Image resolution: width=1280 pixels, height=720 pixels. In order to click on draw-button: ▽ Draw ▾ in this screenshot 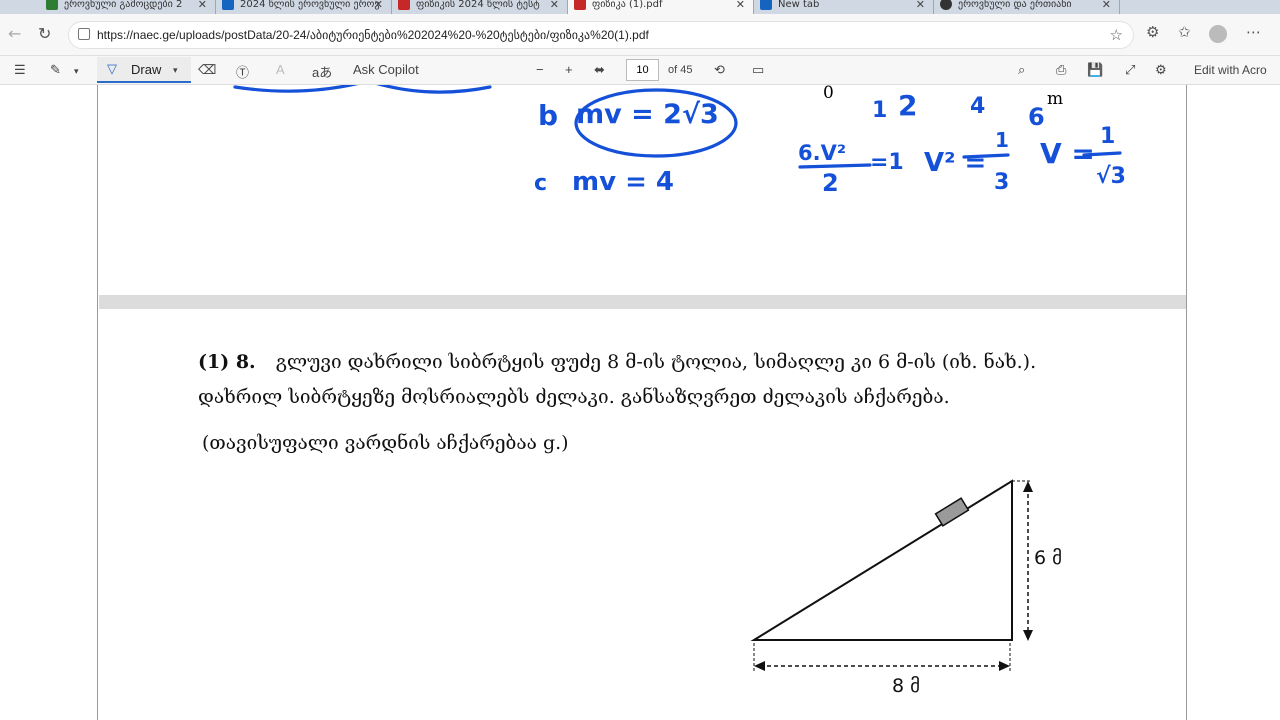, I will do `click(144, 70)`.